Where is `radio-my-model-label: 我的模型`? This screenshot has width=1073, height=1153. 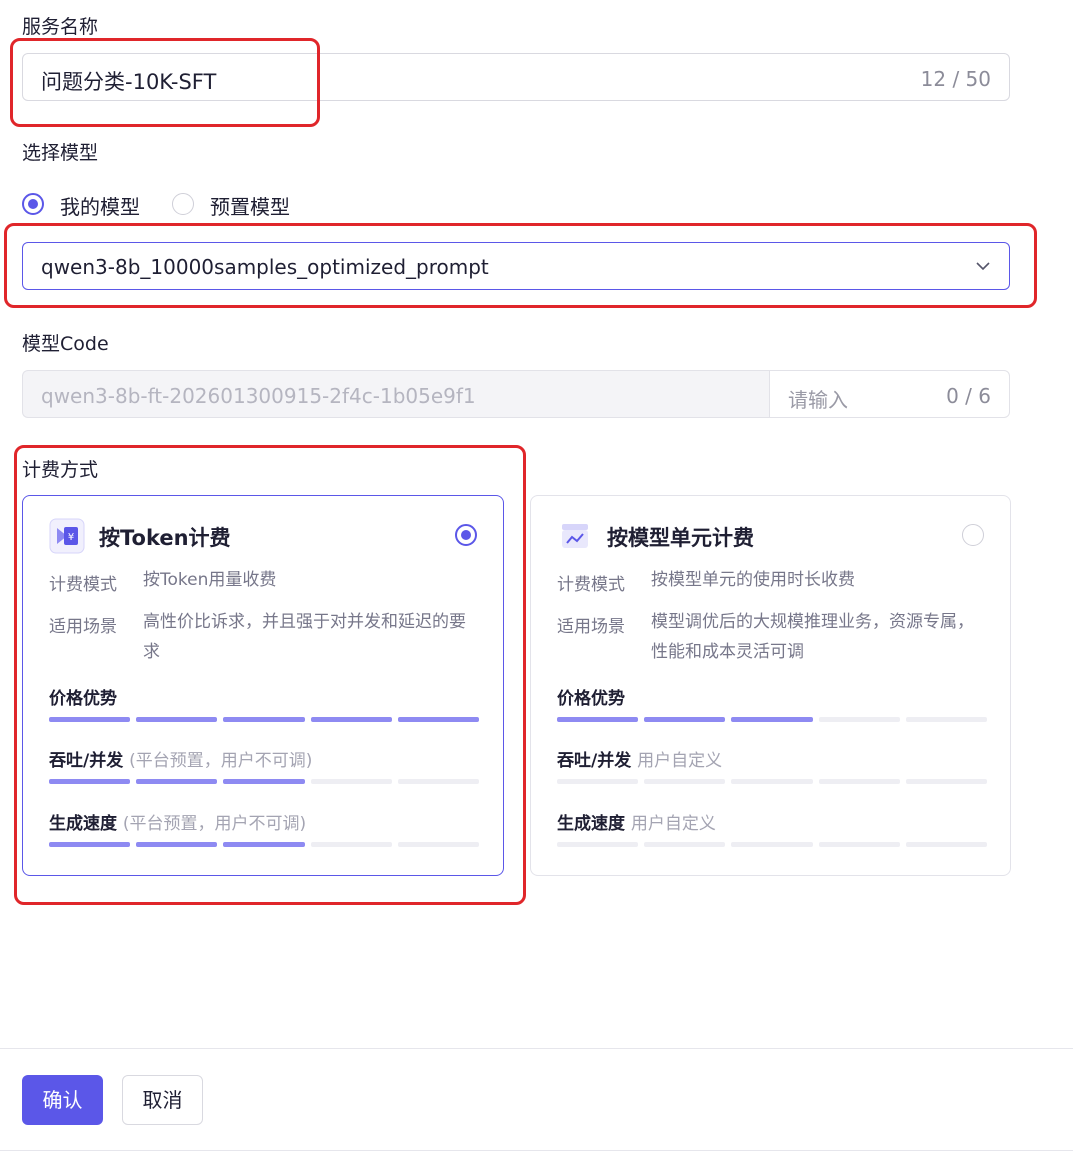 radio-my-model-label: 我的模型 is located at coordinates (100, 205).